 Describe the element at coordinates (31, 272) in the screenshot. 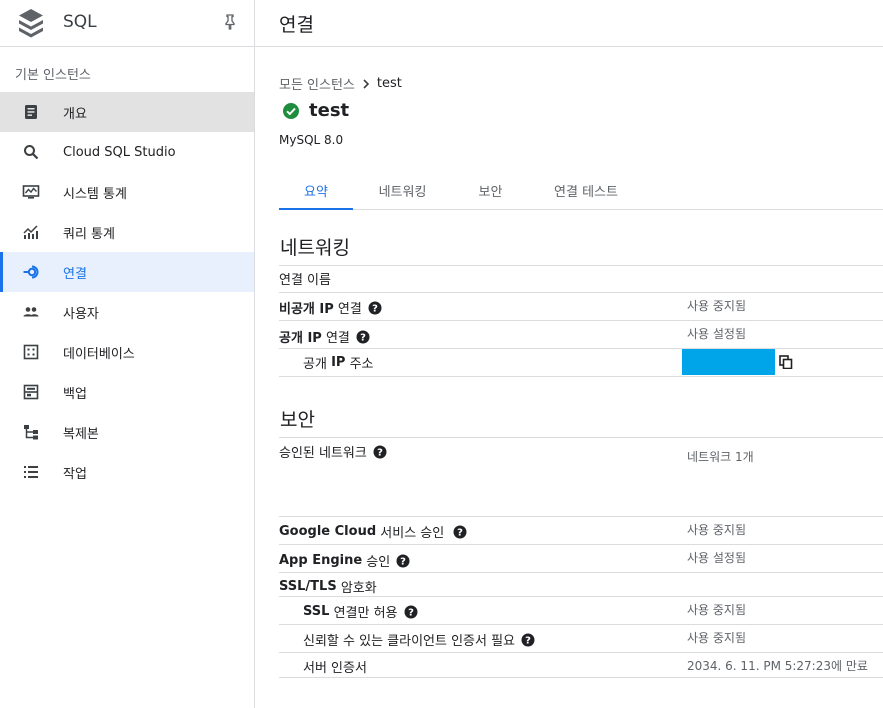

I see `connections-icon` at that location.